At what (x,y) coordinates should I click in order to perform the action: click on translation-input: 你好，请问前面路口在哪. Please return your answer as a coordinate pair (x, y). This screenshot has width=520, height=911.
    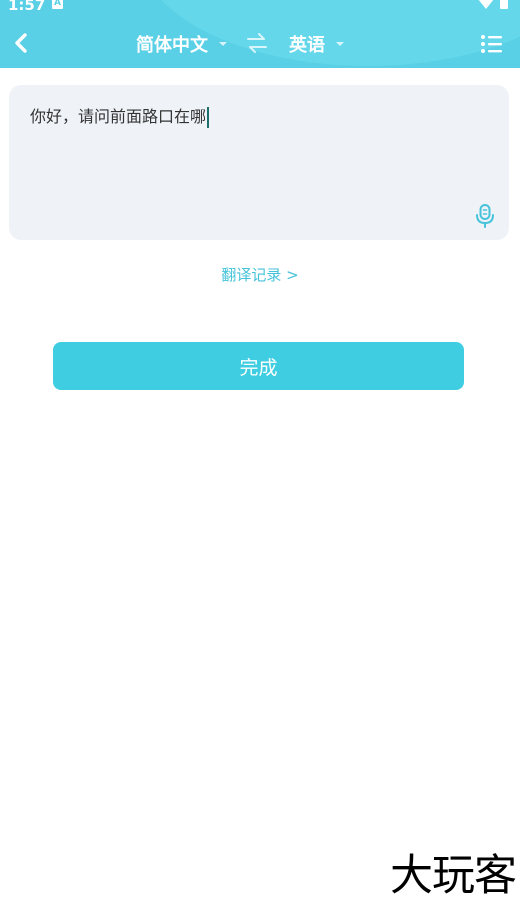
    Looking at the image, I should click on (120, 117).